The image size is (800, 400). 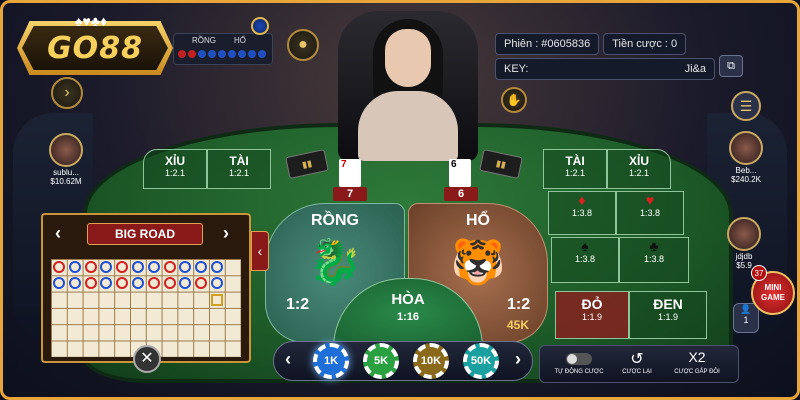 What do you see at coordinates (146, 308) in the screenshot?
I see `big-road-grid` at bounding box center [146, 308].